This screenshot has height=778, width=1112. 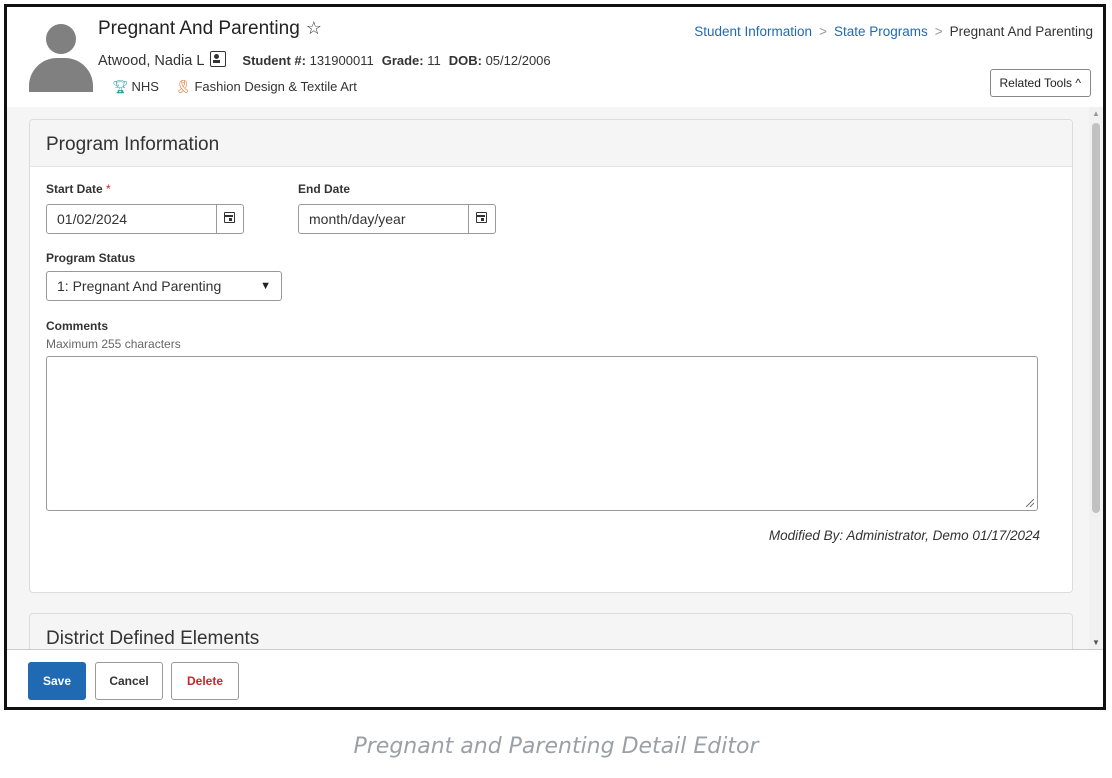 What do you see at coordinates (1078, 83) in the screenshot?
I see `chevron-up-icon: ^` at bounding box center [1078, 83].